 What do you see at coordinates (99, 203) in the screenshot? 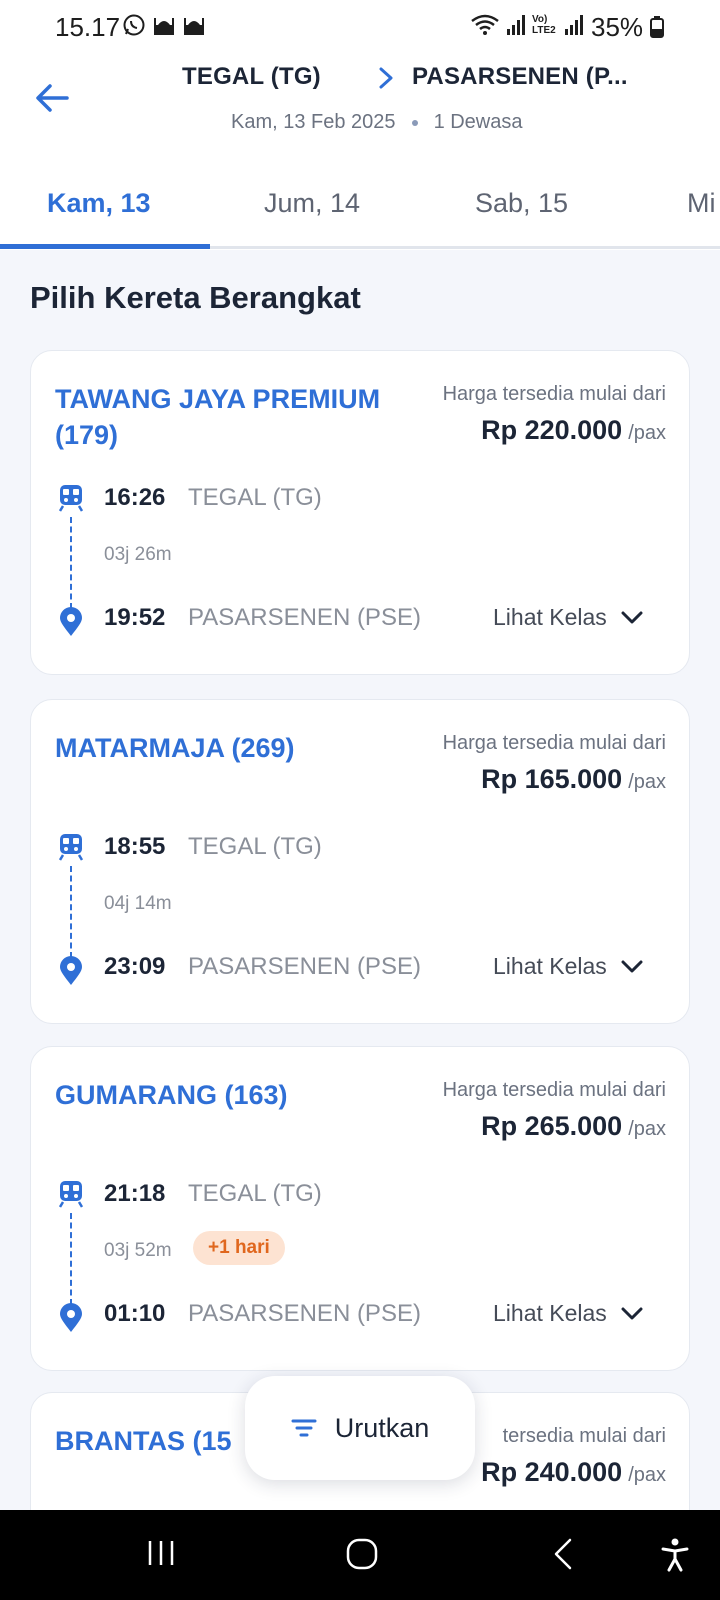
I see `tab-date-13: Kam, 13` at bounding box center [99, 203].